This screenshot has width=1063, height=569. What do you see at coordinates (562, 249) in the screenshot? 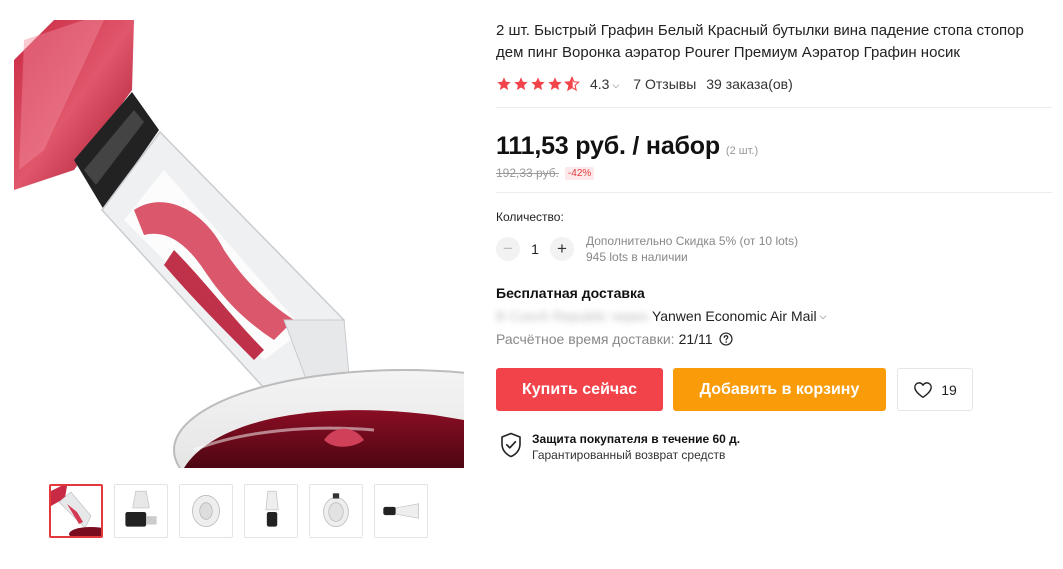
I see `quantity-increase-button: +` at bounding box center [562, 249].